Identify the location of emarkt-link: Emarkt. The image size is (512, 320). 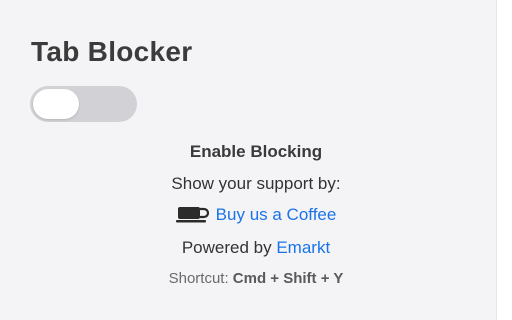
(303, 247).